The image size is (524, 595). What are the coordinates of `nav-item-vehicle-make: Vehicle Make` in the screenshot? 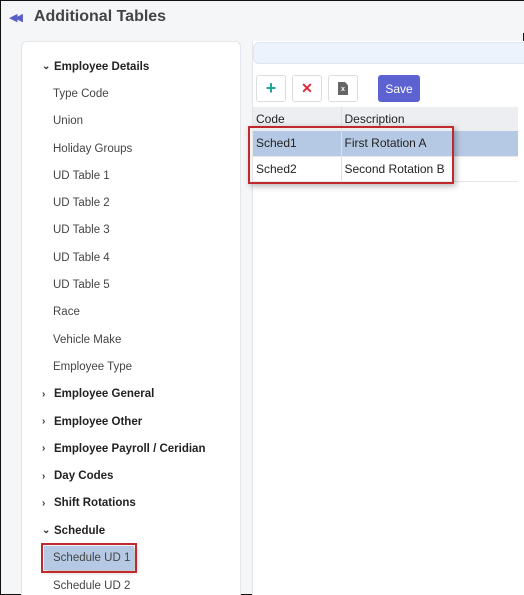 It's located at (131, 339).